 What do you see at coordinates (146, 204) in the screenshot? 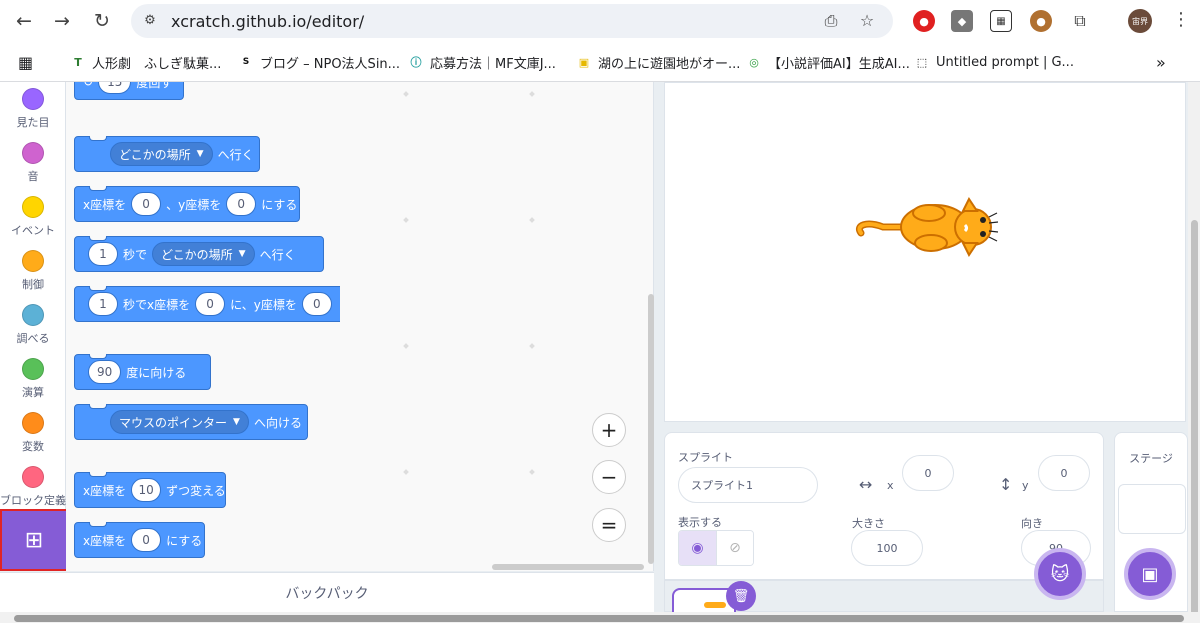
I see `x-input: 0` at bounding box center [146, 204].